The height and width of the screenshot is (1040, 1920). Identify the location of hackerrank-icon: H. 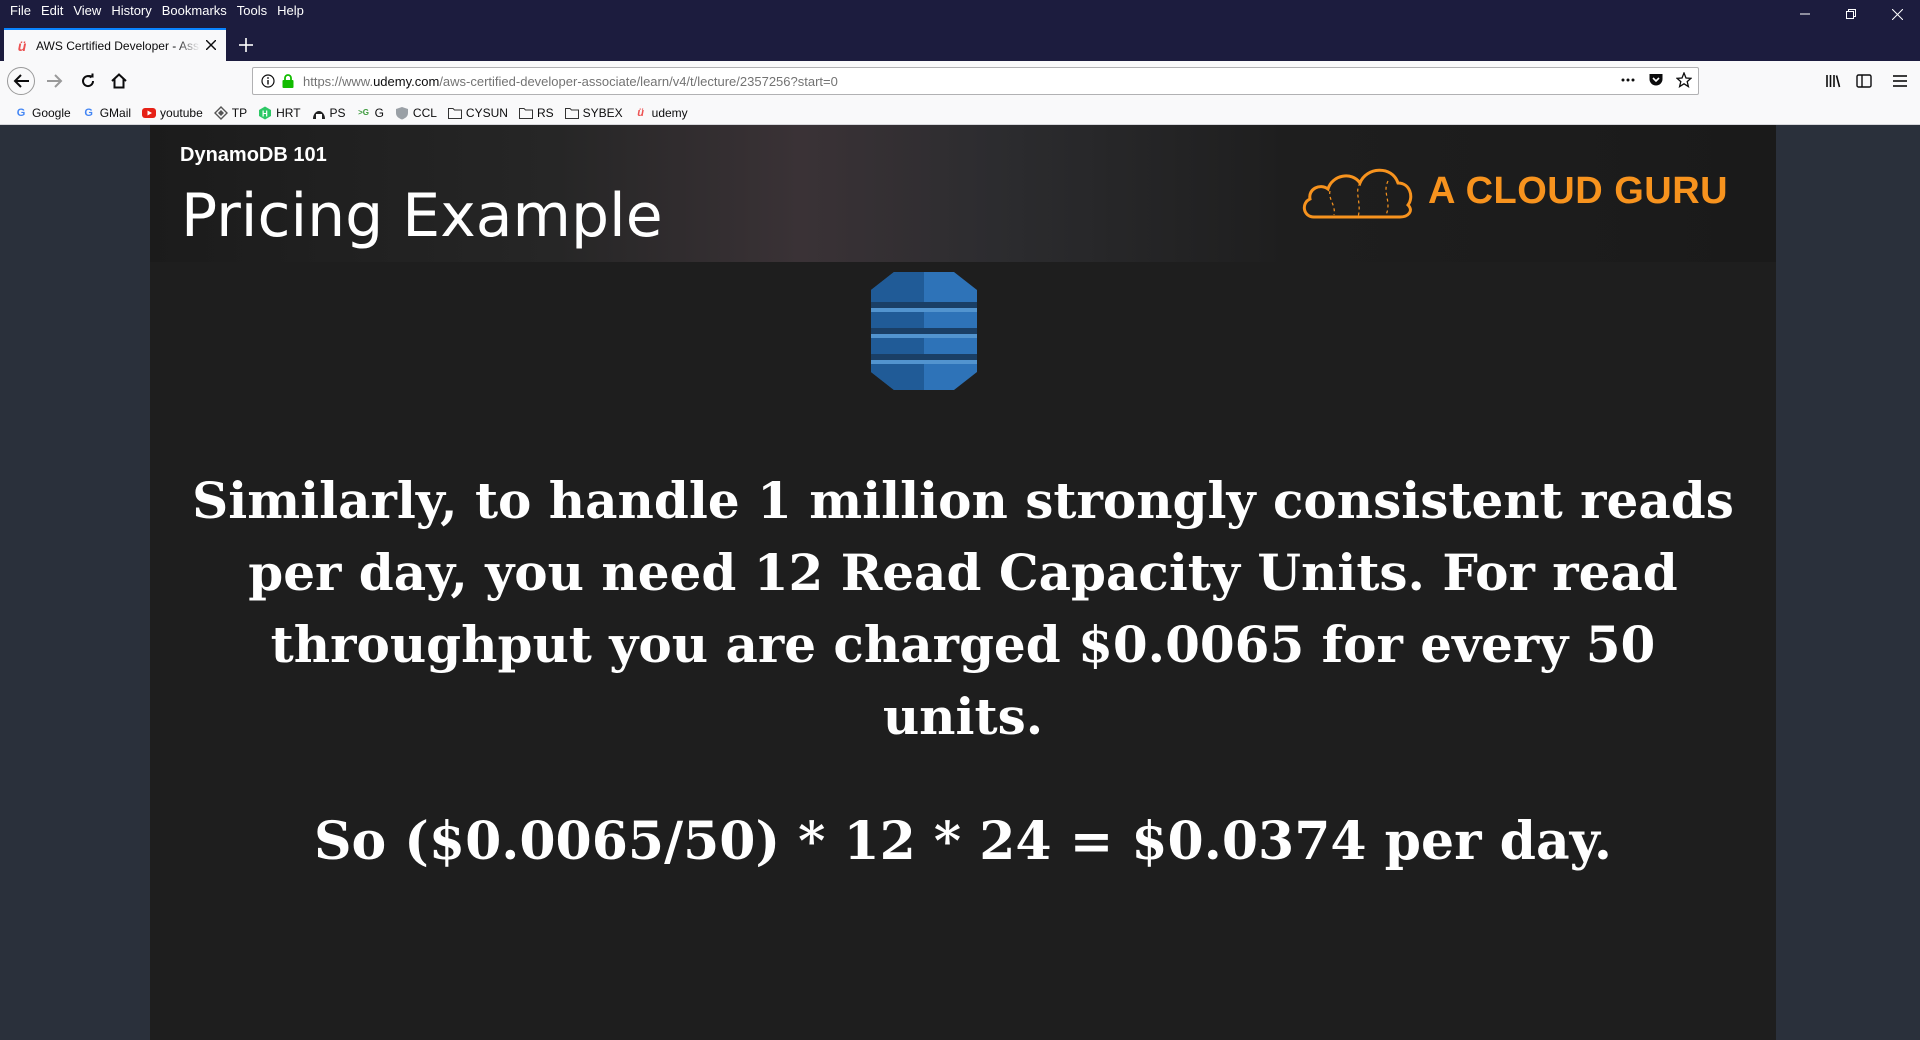
(265, 113).